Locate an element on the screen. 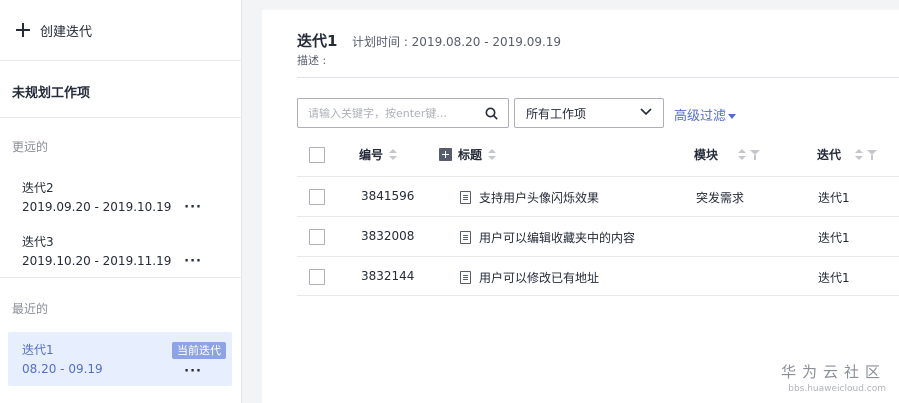 This screenshot has height=403, width=899. select-value: 所有工作项 is located at coordinates (556, 113).